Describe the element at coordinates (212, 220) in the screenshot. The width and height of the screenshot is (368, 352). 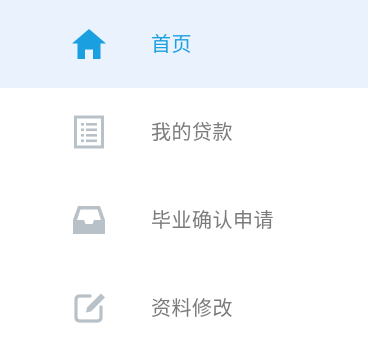
I see `menu-item-label: 毕业确认申请` at that location.